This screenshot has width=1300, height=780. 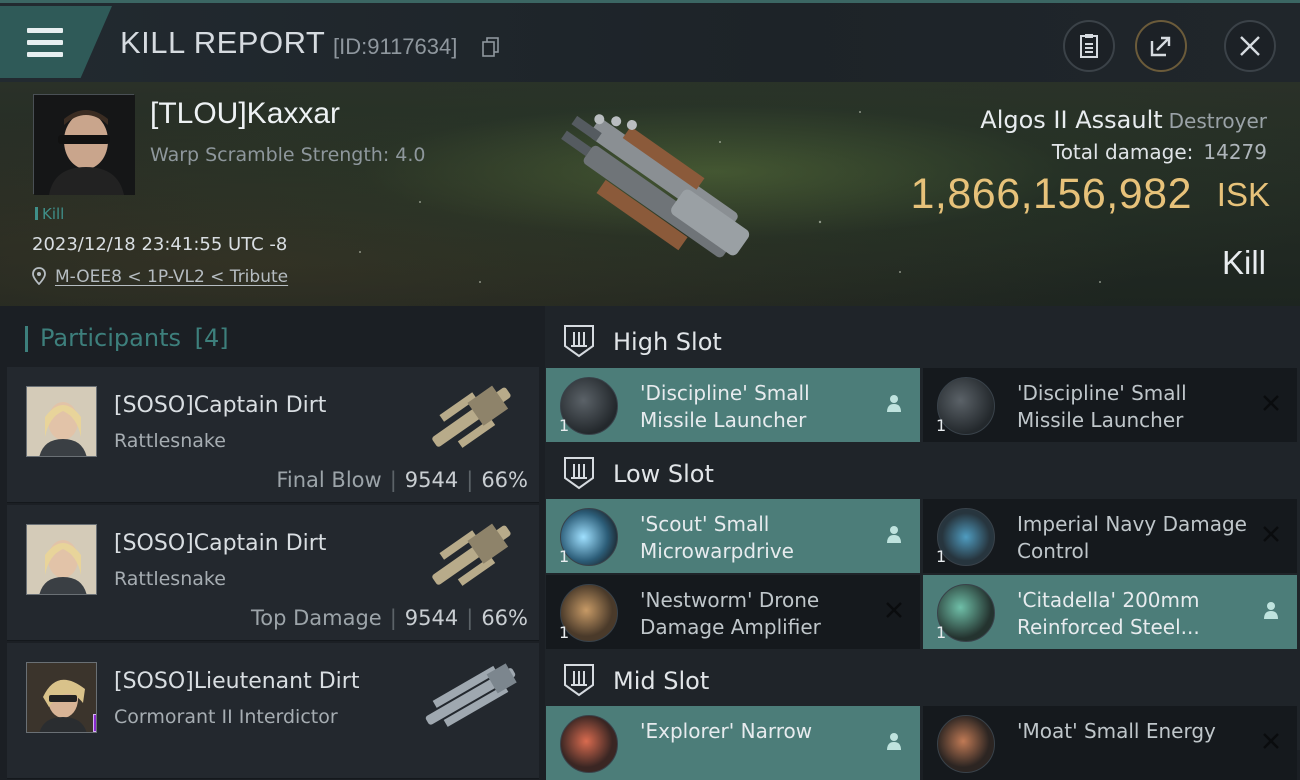 What do you see at coordinates (1051, 194) in the screenshot?
I see `isk-value: 1,866,156,982` at bounding box center [1051, 194].